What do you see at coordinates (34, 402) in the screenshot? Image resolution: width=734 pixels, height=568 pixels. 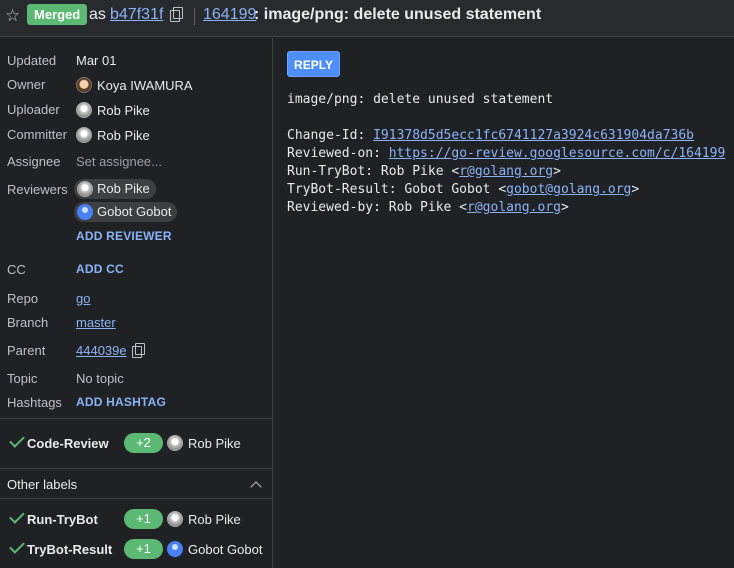 I see `hashtags-label: Hashtags` at bounding box center [34, 402].